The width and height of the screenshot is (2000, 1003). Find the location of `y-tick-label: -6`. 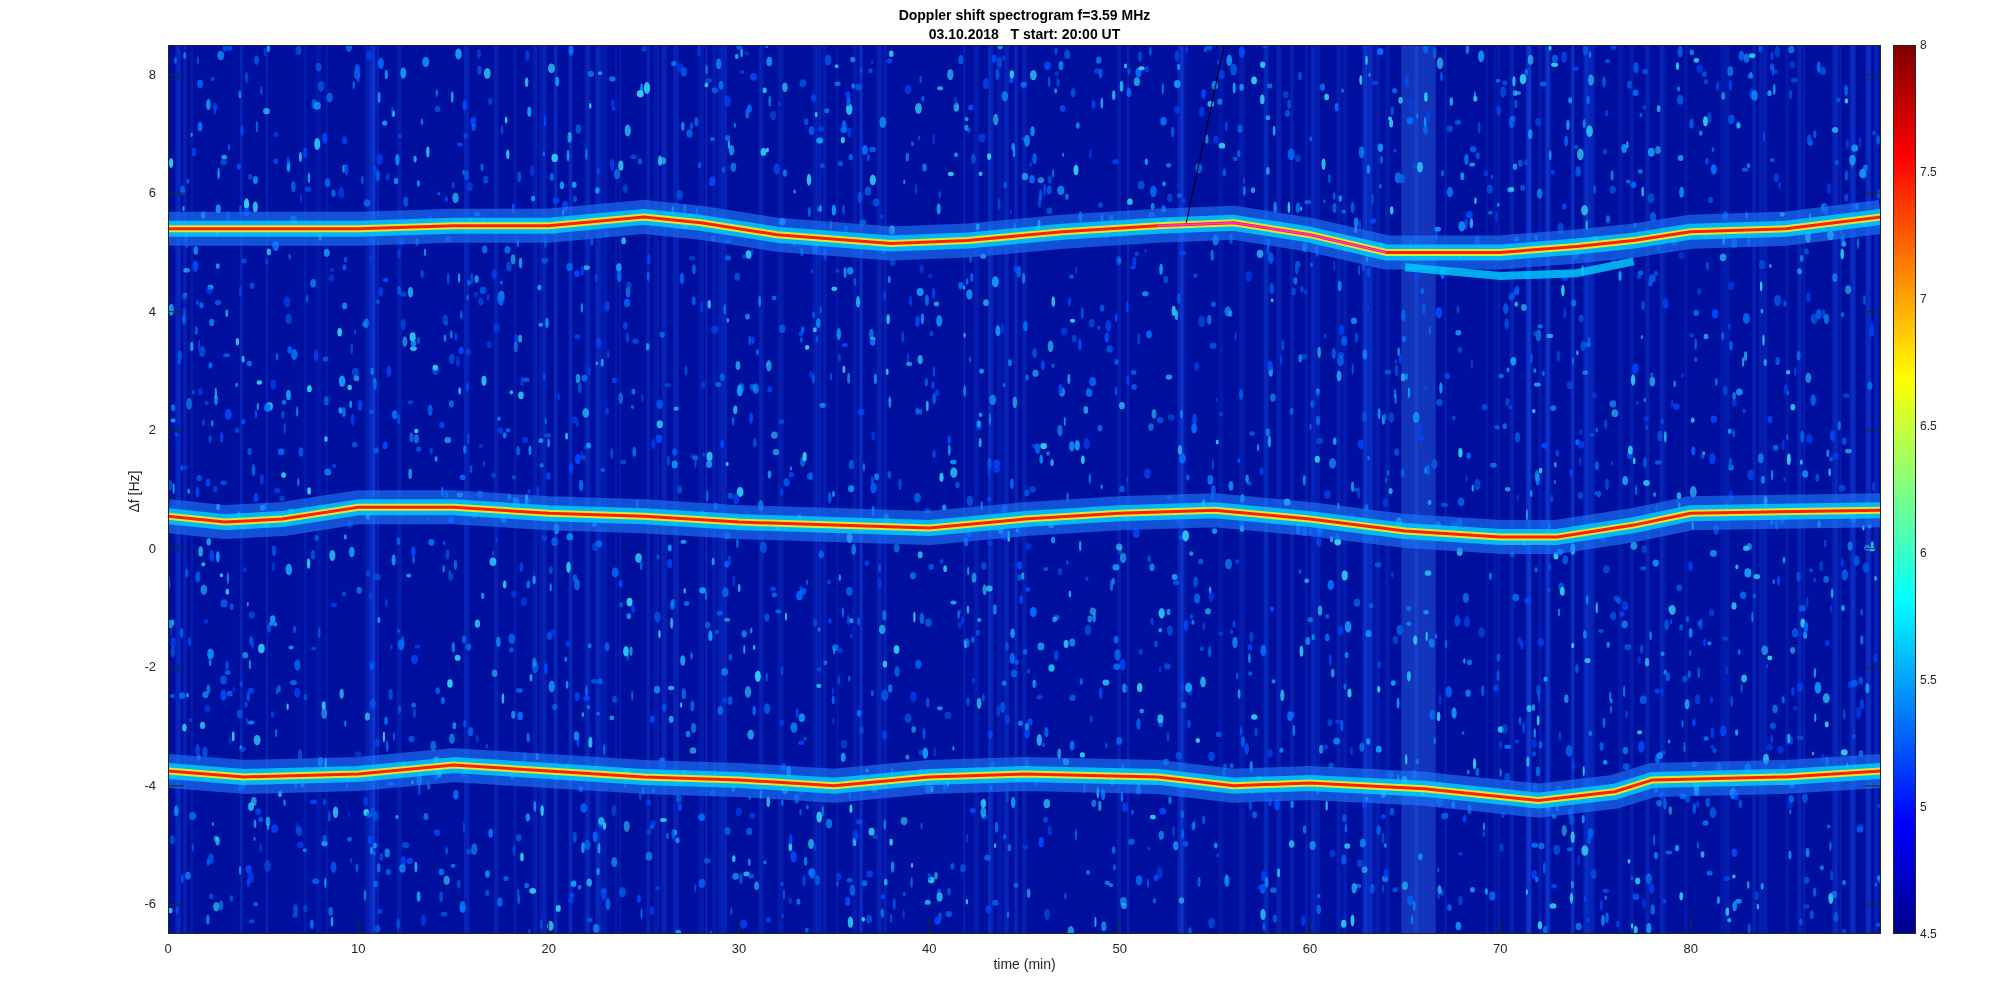

y-tick-label: -6 is located at coordinates (150, 904).